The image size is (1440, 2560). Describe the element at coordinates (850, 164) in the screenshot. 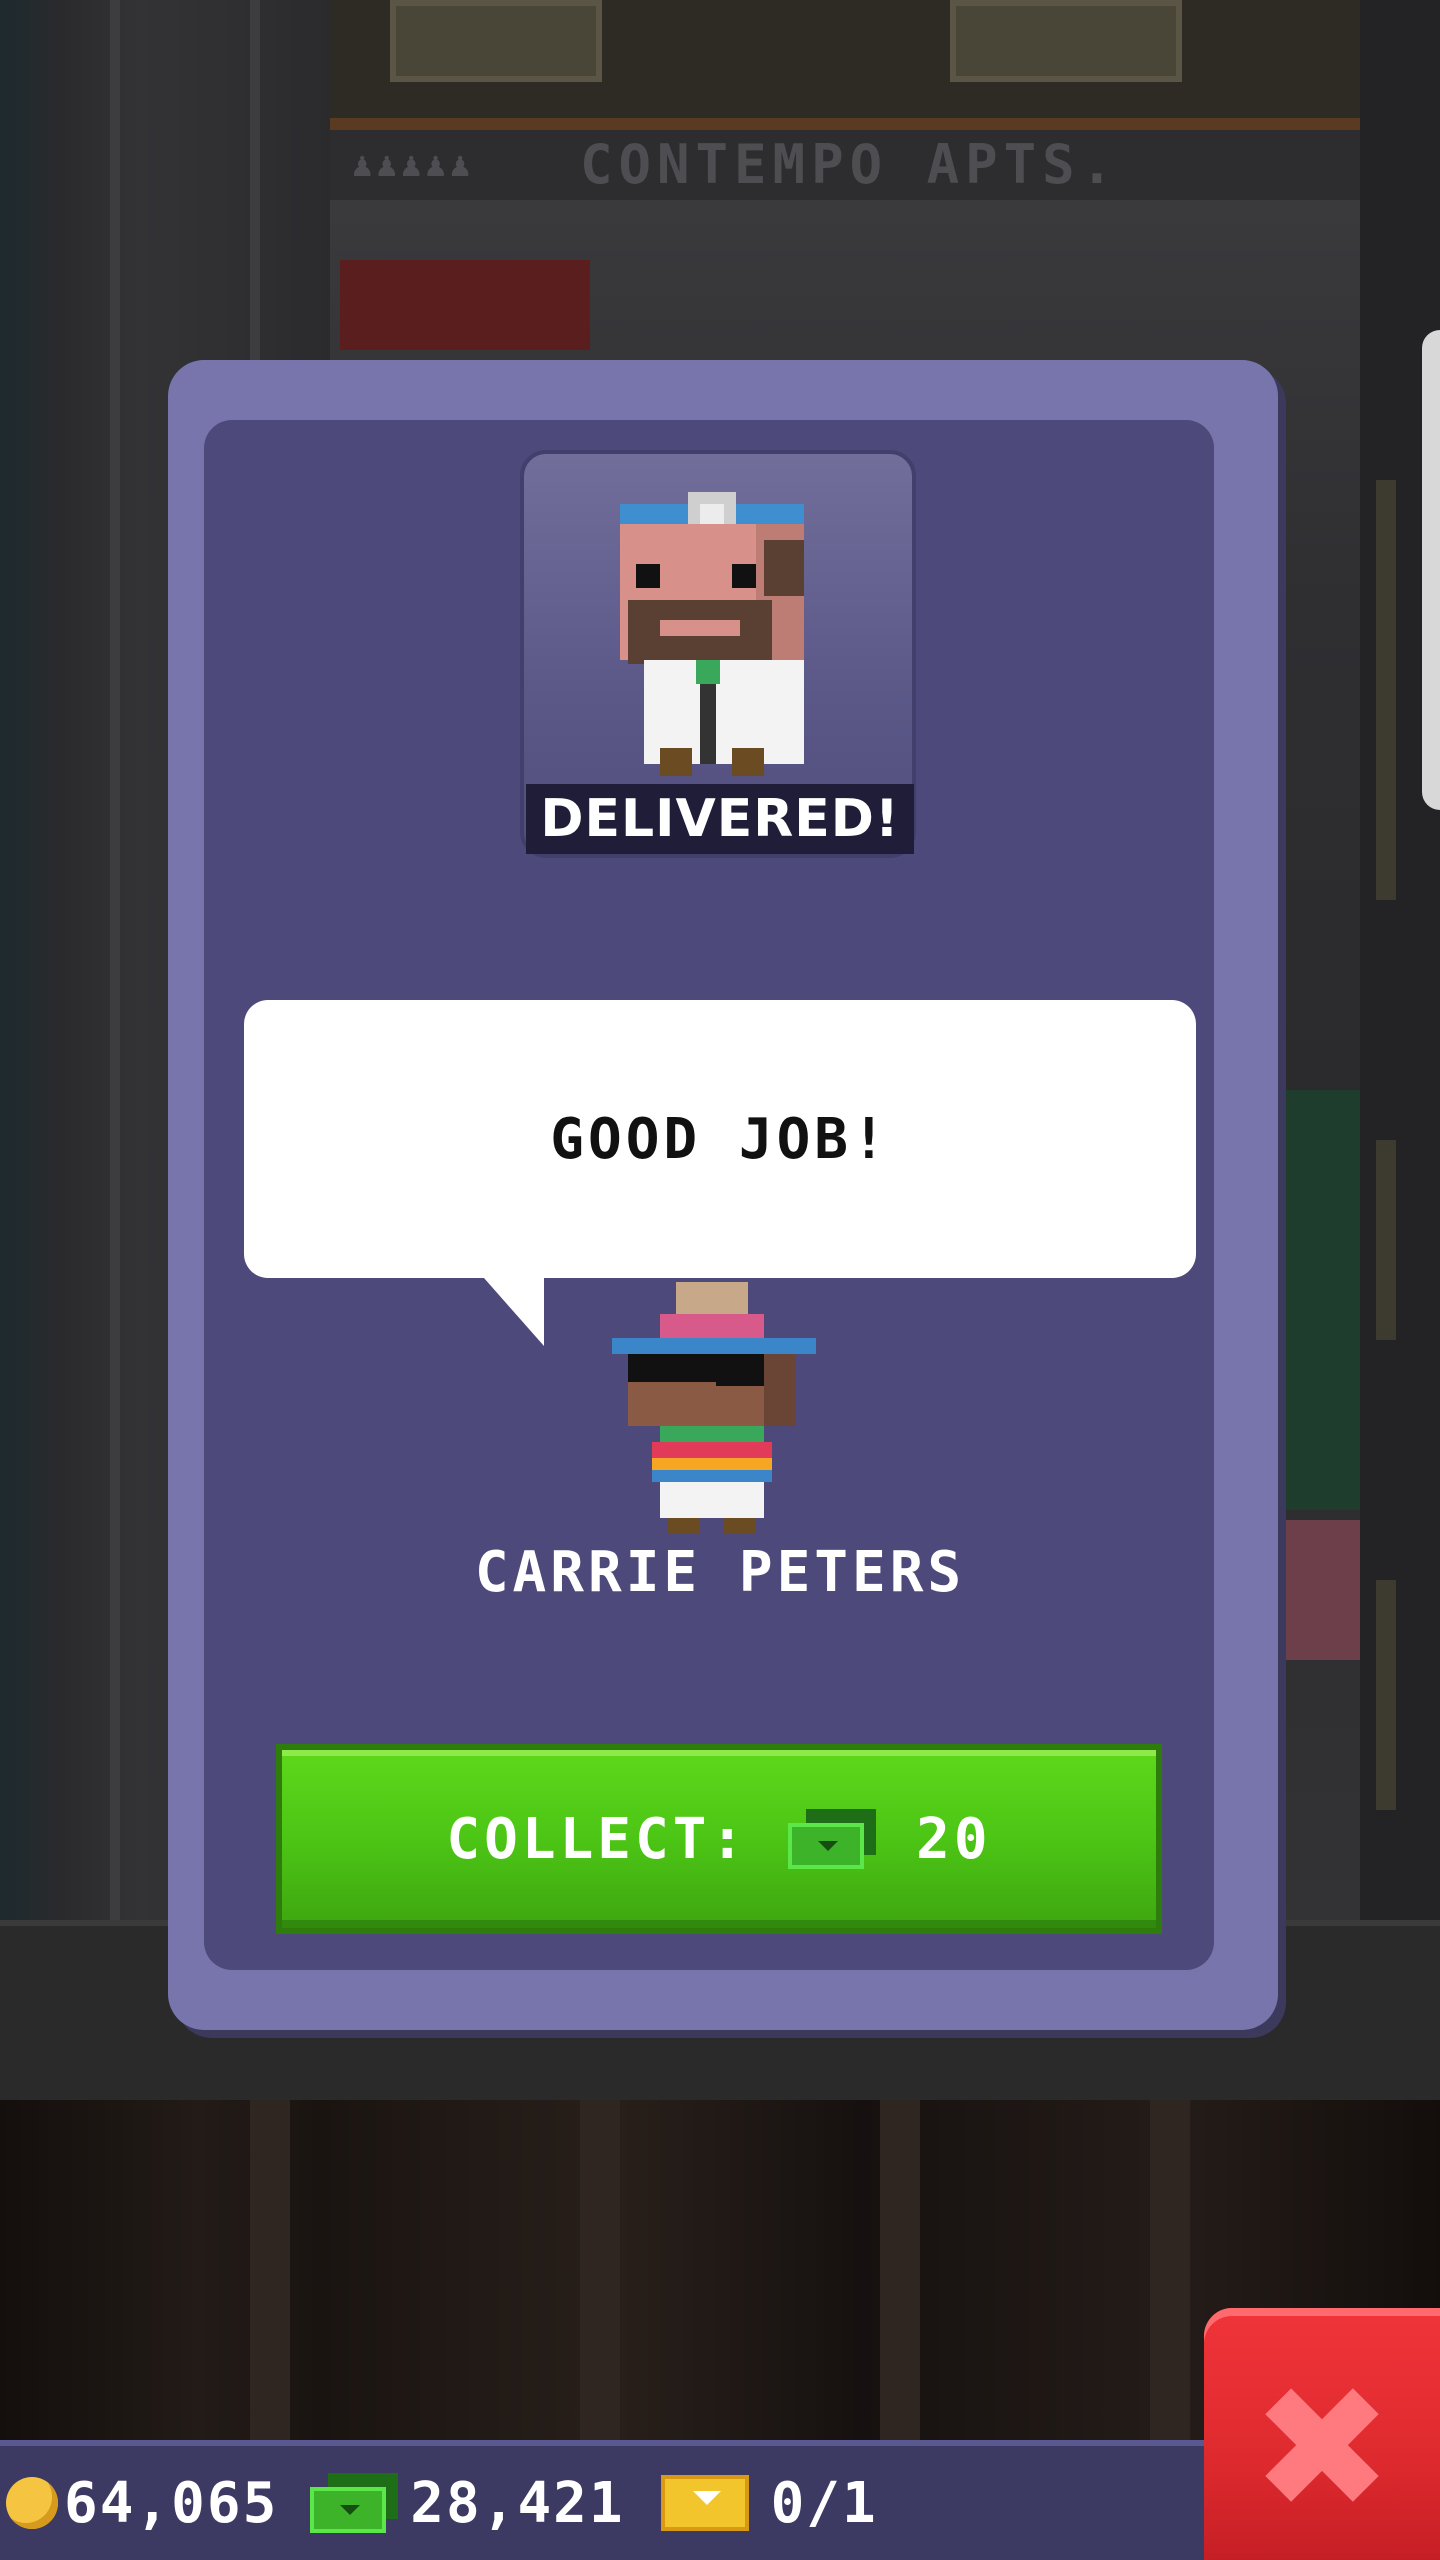

I see `floor-name: CONTEMPO APTS.` at that location.